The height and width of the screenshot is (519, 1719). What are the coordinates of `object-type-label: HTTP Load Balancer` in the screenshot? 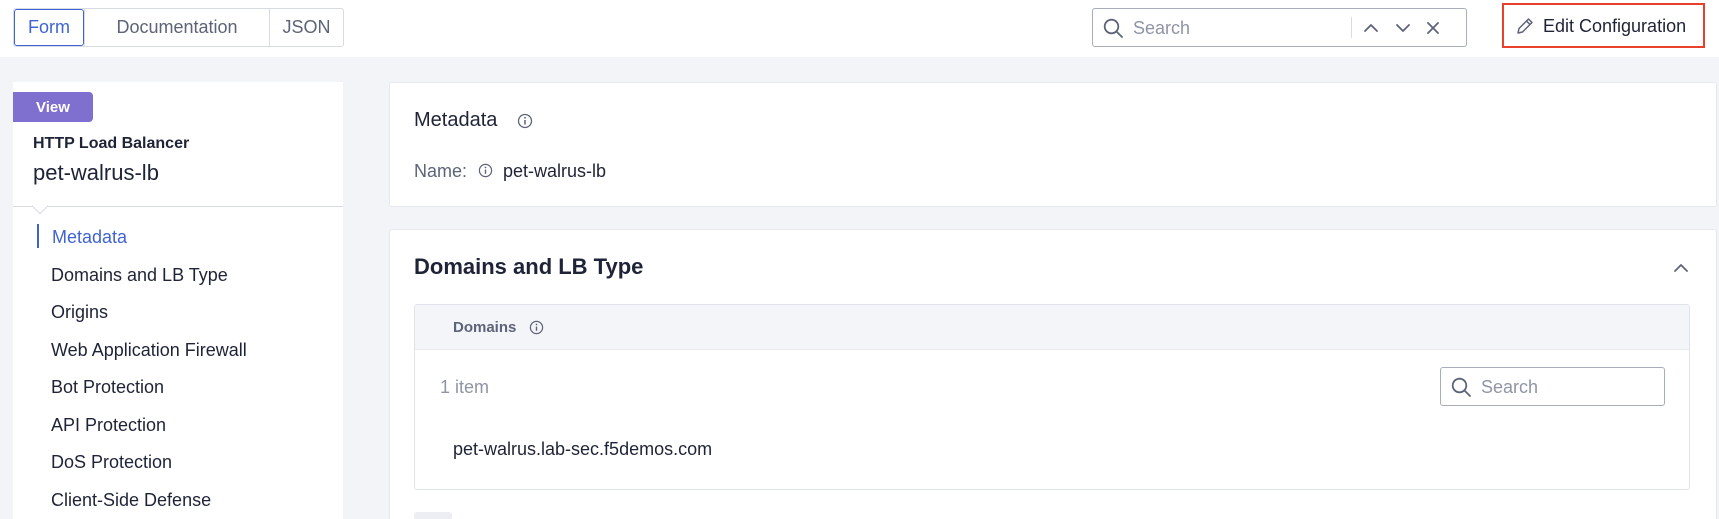 It's located at (111, 143).